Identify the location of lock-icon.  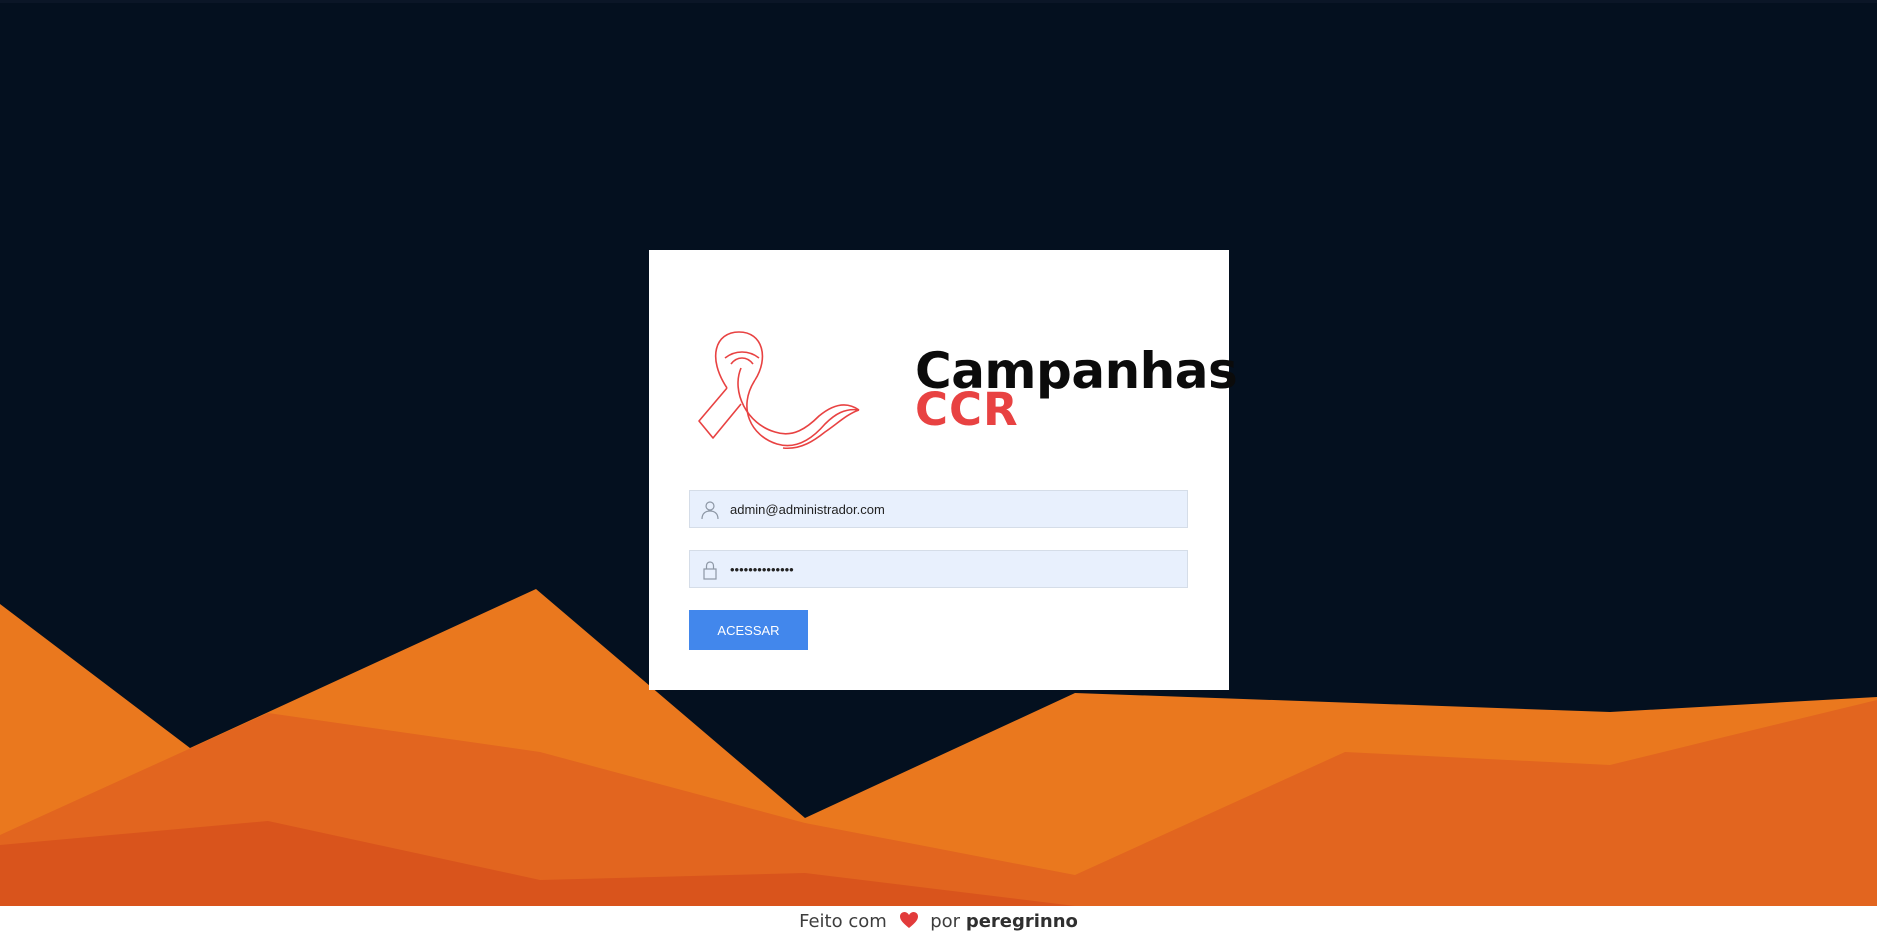
(710, 570).